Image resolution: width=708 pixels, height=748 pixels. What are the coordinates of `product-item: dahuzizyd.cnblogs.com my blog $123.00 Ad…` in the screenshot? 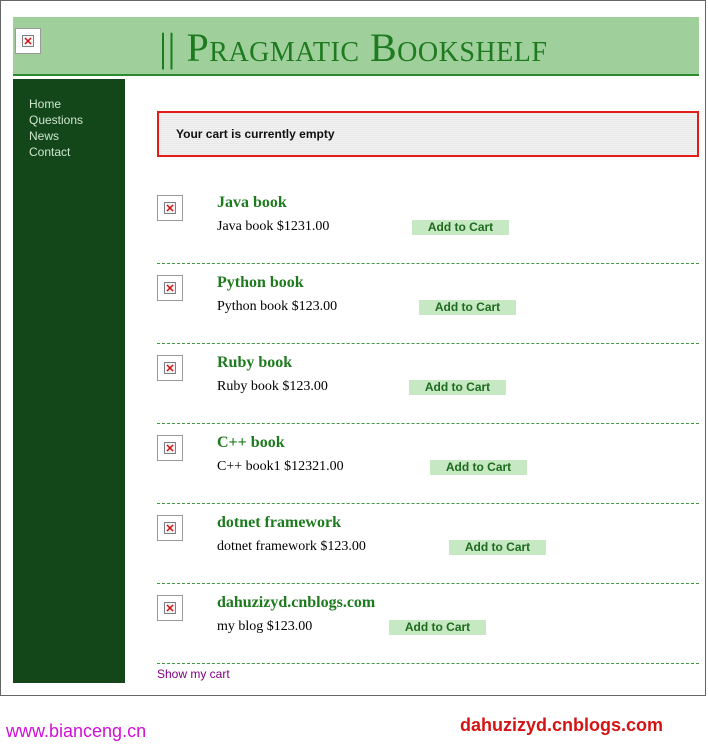 It's located at (428, 634).